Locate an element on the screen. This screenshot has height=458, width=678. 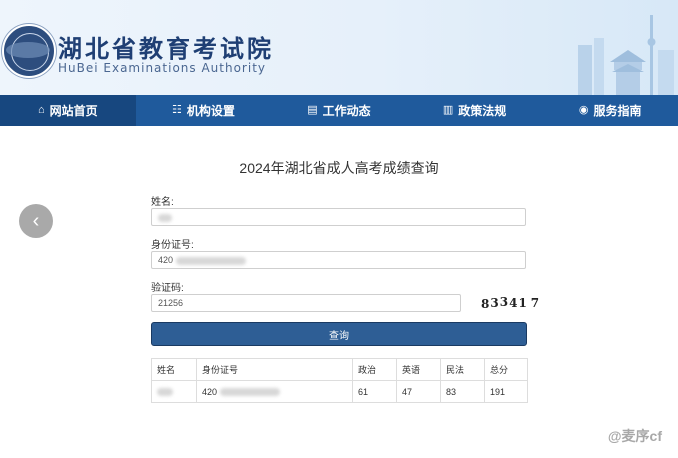
watermark: @麦序cf is located at coordinates (634, 436).